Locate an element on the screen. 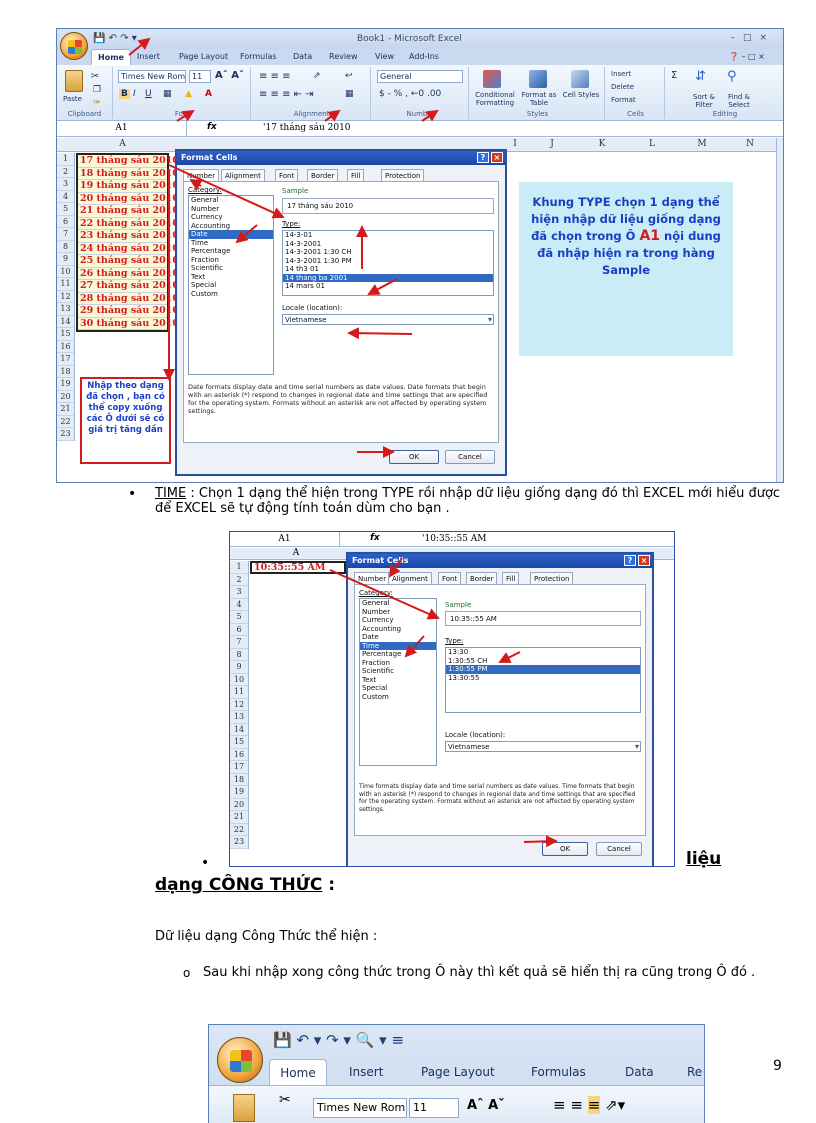 The image size is (816, 1123). table-cell: 30 tháng sáu 2010 is located at coordinates (128, 323).